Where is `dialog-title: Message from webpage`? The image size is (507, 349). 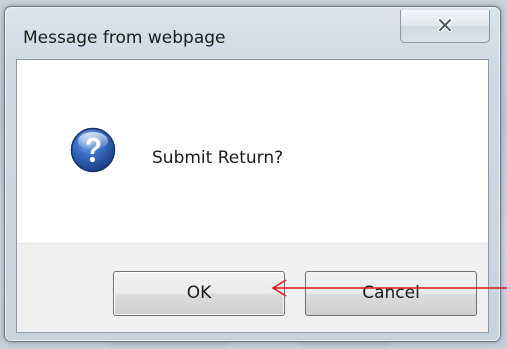
dialog-title: Message from webpage is located at coordinates (124, 38).